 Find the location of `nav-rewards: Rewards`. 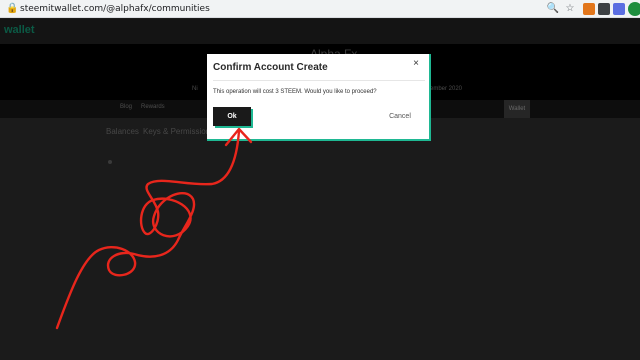

nav-rewards: Rewards is located at coordinates (153, 107).